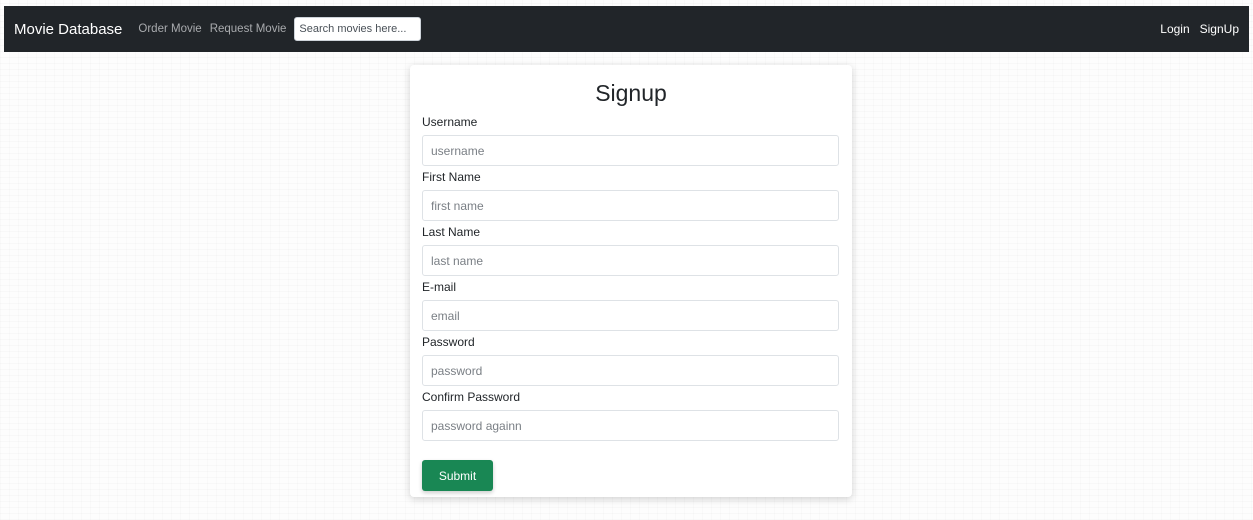 The image size is (1253, 520). Describe the element at coordinates (630, 425) in the screenshot. I see `confirm-password-input` at that location.